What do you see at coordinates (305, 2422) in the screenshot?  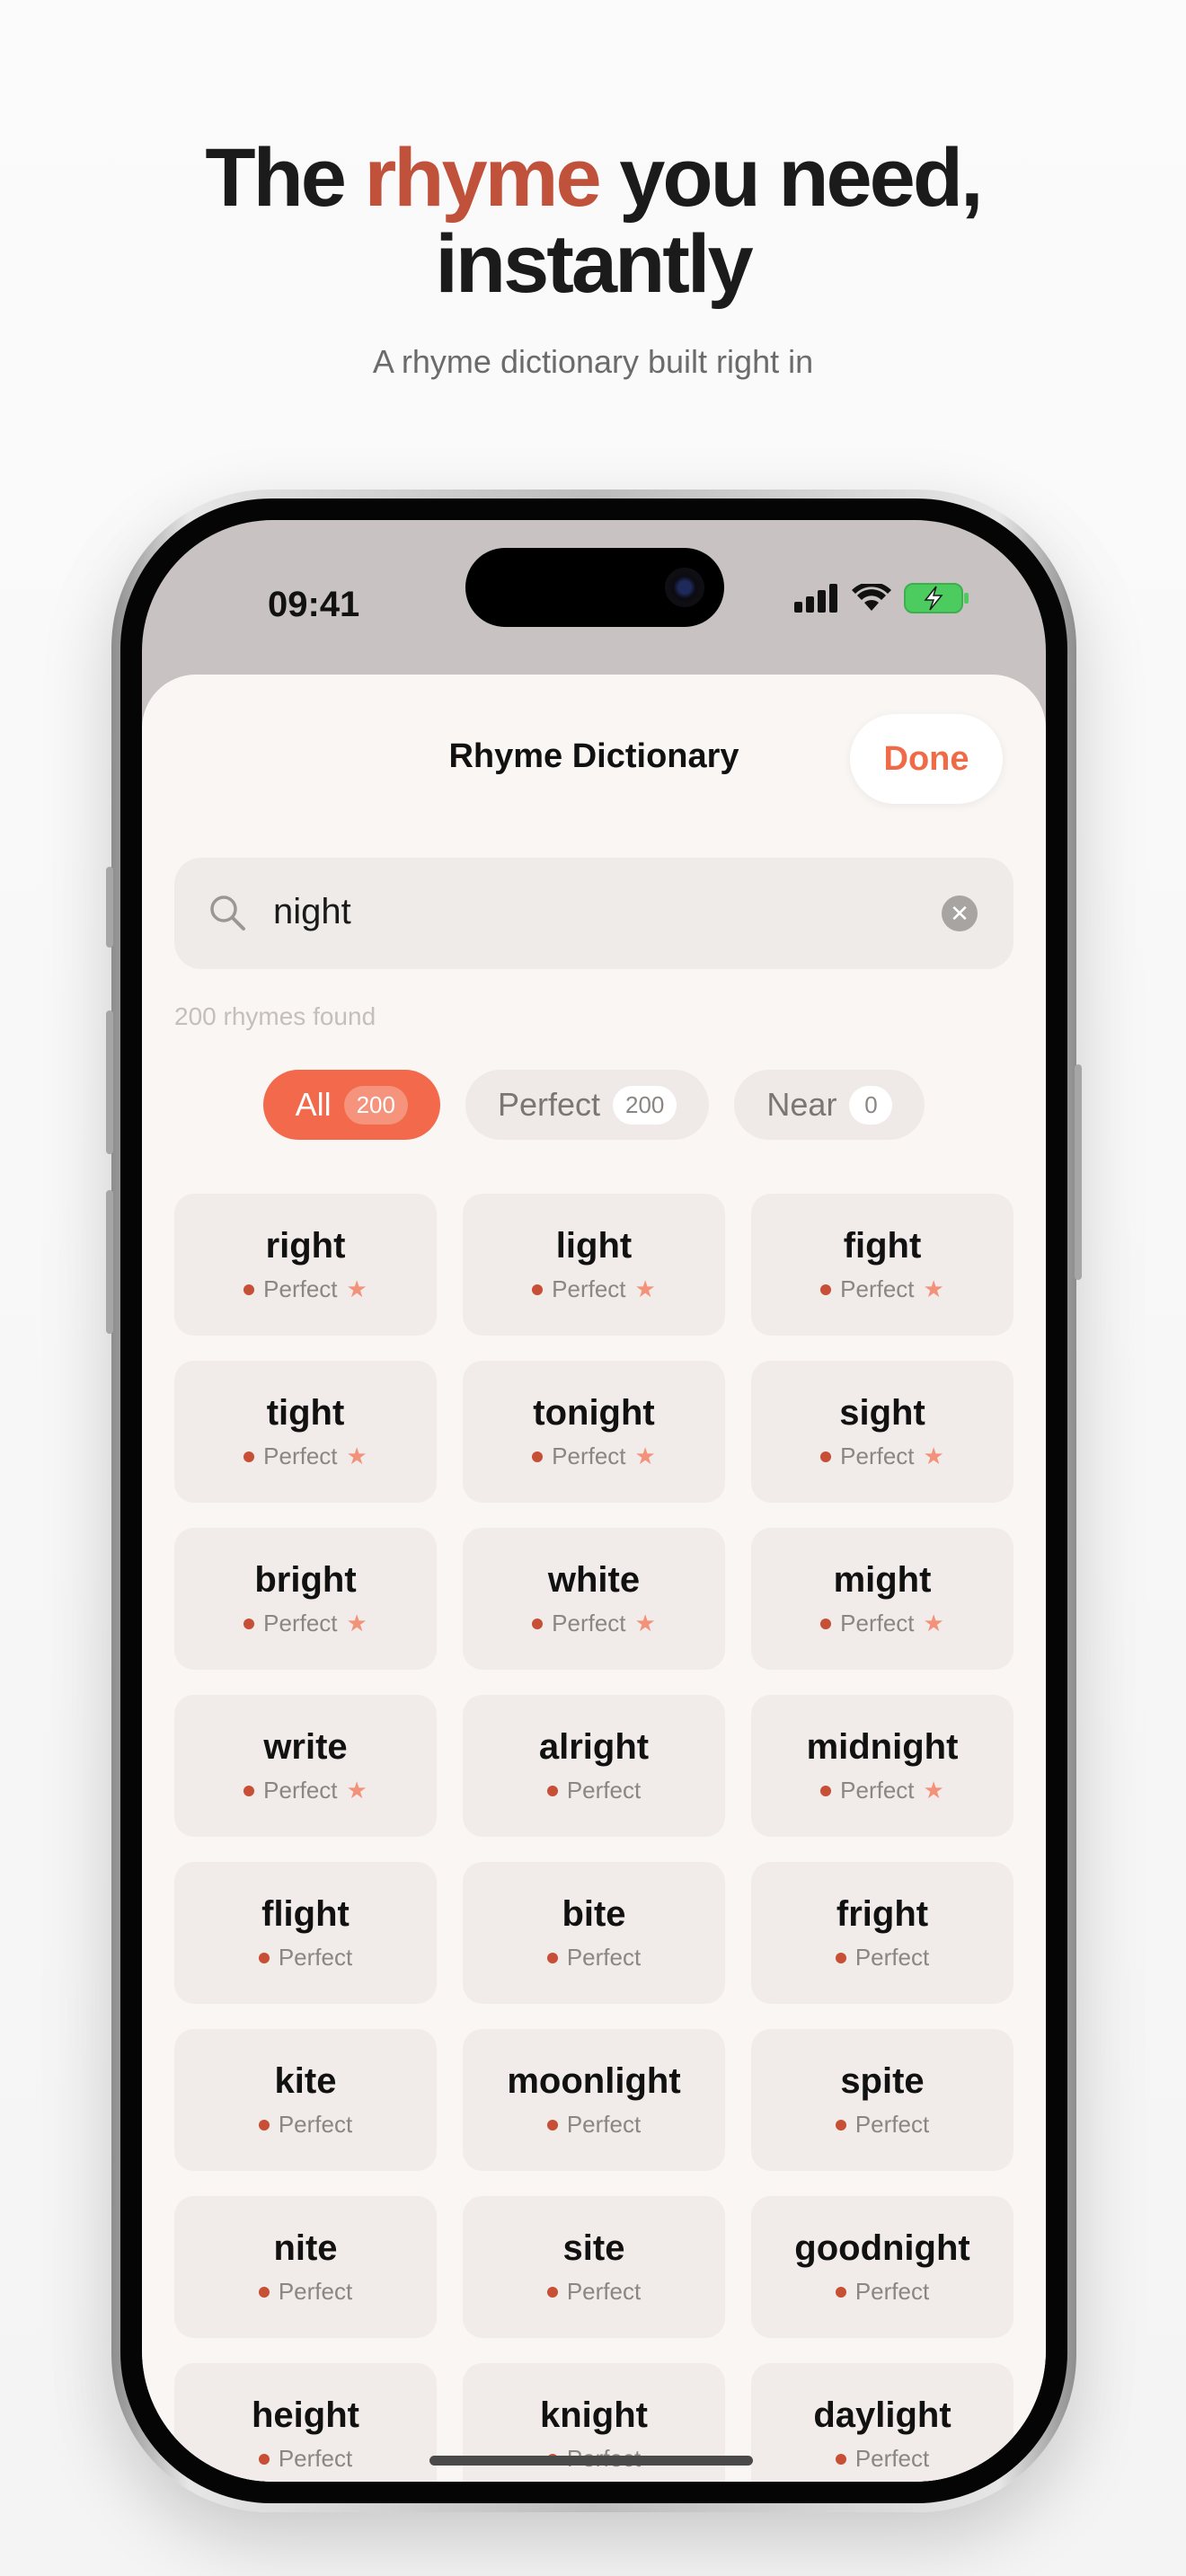 I see `rhyme-card: height Perfect` at bounding box center [305, 2422].